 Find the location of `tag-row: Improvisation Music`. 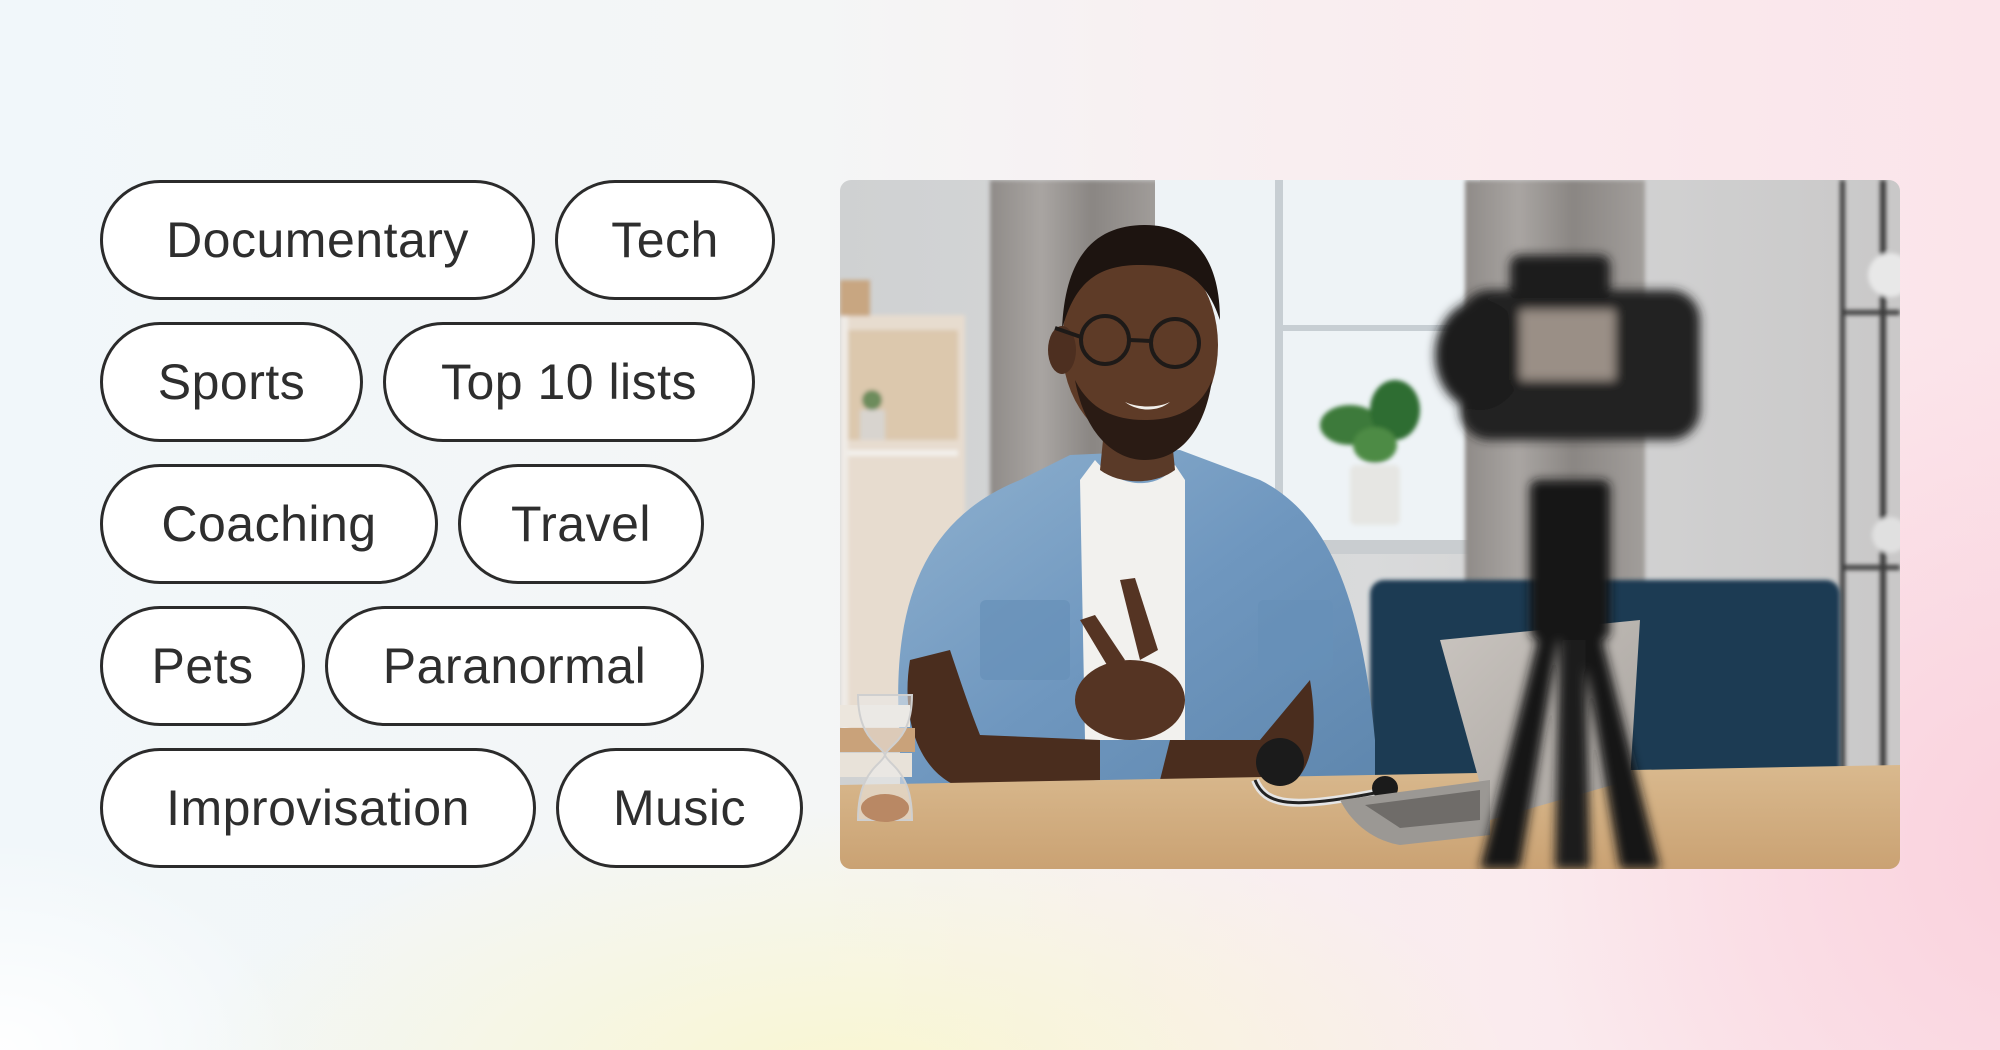

tag-row: Improvisation Music is located at coordinates (451, 808).